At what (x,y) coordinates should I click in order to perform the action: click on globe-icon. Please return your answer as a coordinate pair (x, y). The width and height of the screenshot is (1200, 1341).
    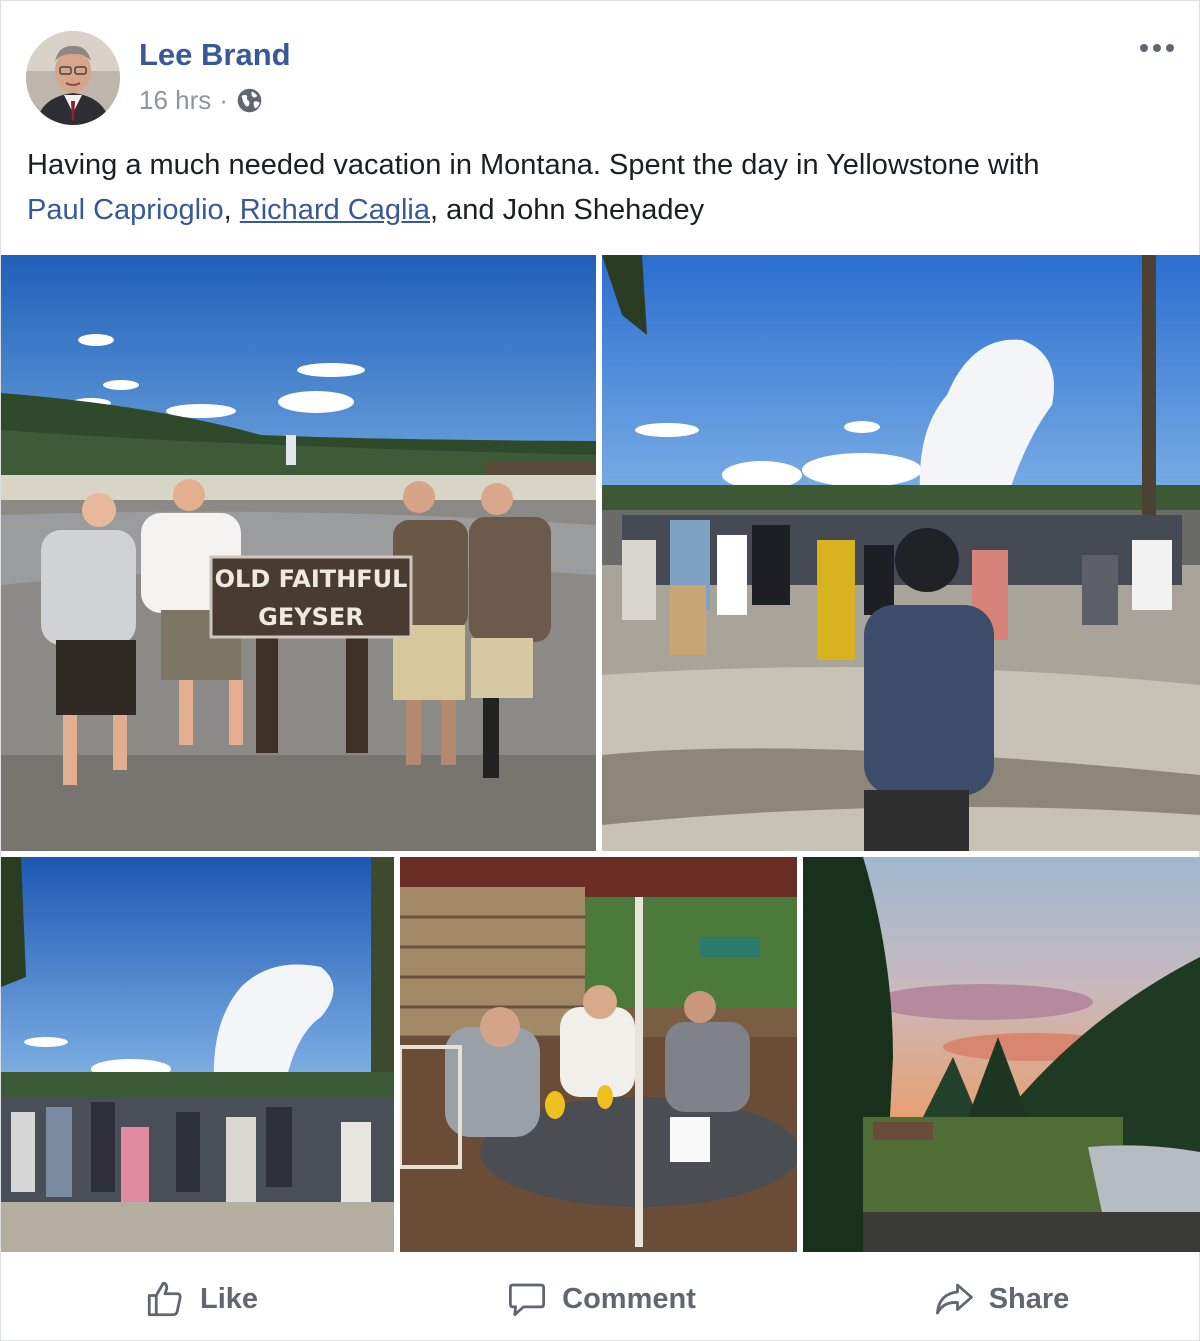
    Looking at the image, I should click on (249, 100).